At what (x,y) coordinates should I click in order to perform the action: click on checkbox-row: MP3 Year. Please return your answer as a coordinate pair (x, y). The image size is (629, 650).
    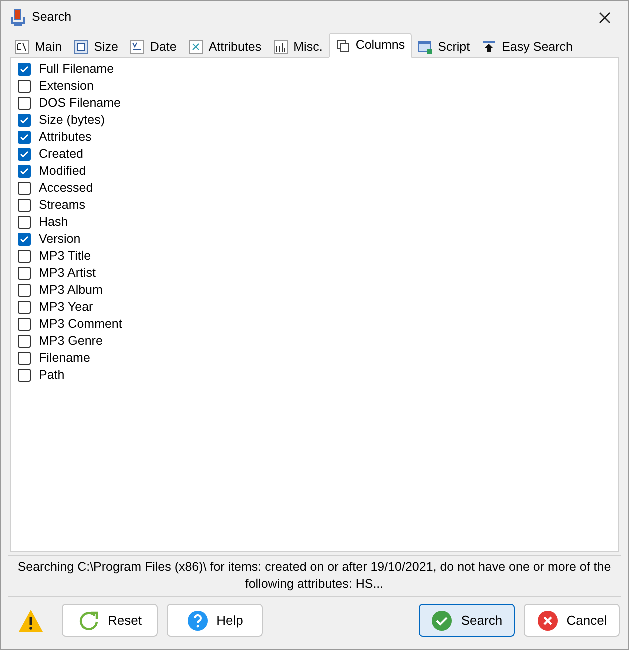
    Looking at the image, I should click on (314, 307).